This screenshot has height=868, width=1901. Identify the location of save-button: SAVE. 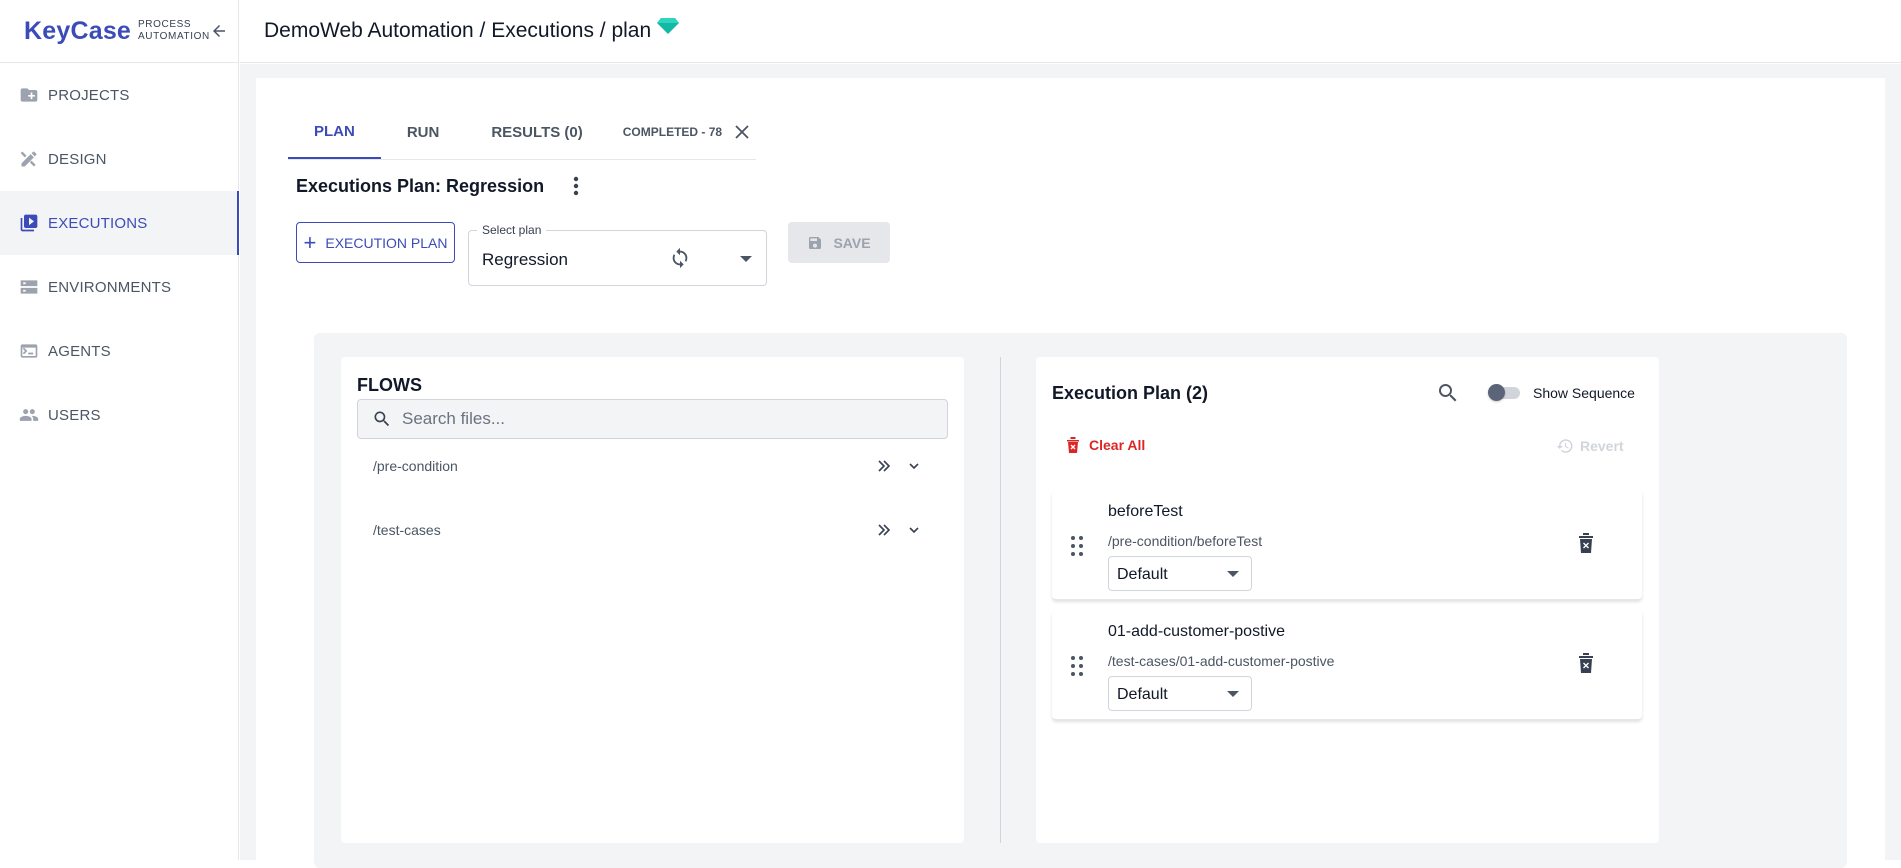
(839, 242).